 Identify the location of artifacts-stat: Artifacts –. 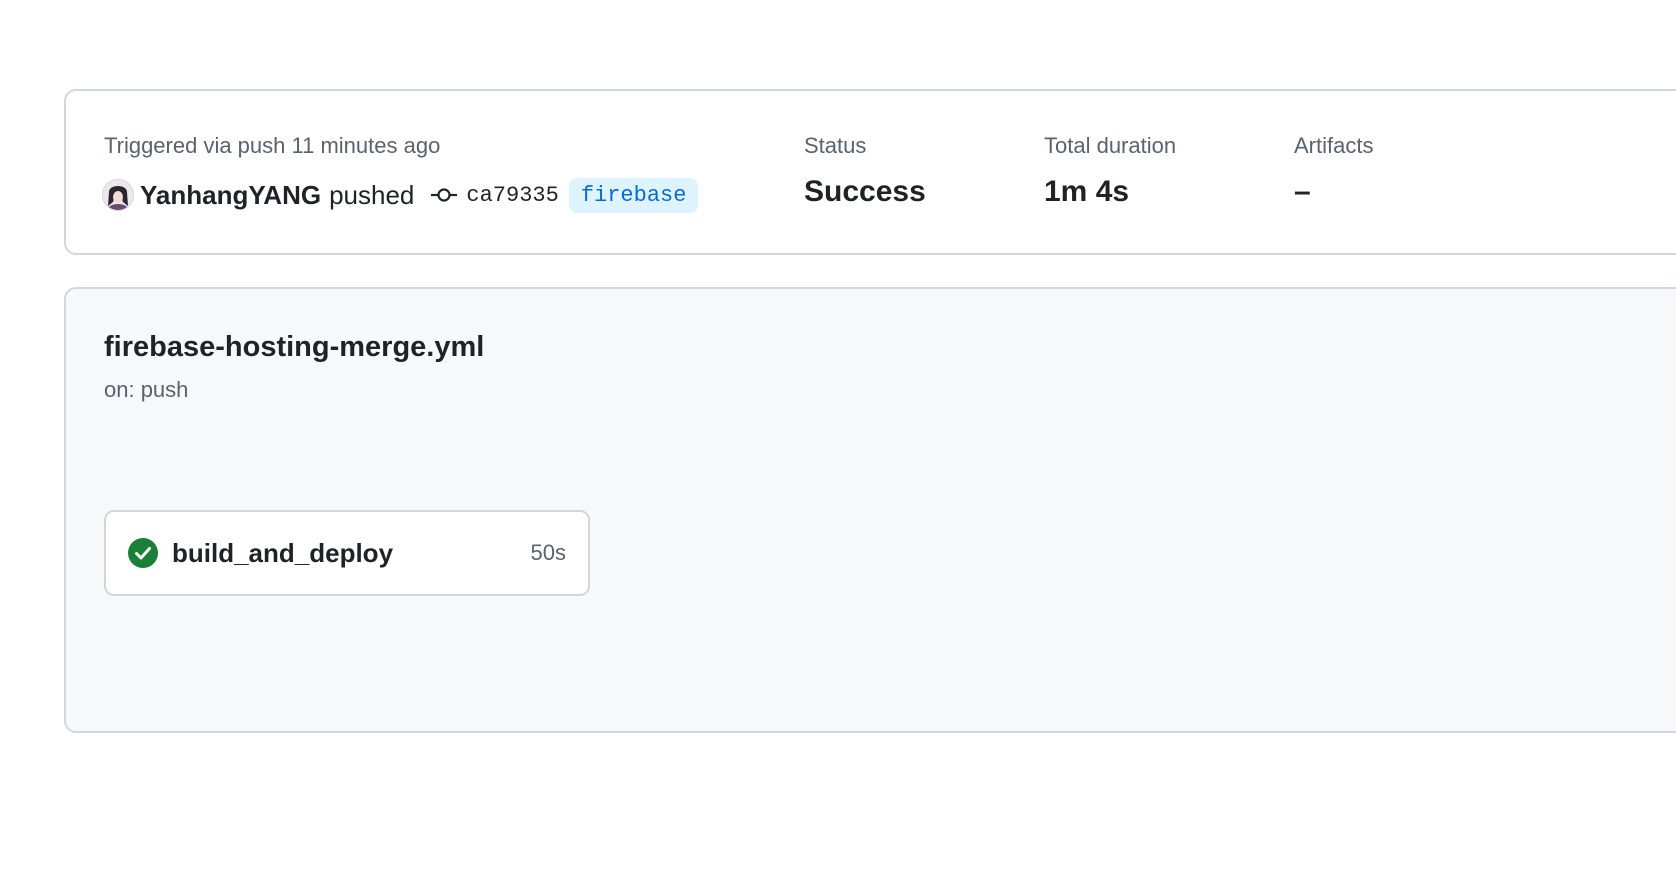
(1333, 171).